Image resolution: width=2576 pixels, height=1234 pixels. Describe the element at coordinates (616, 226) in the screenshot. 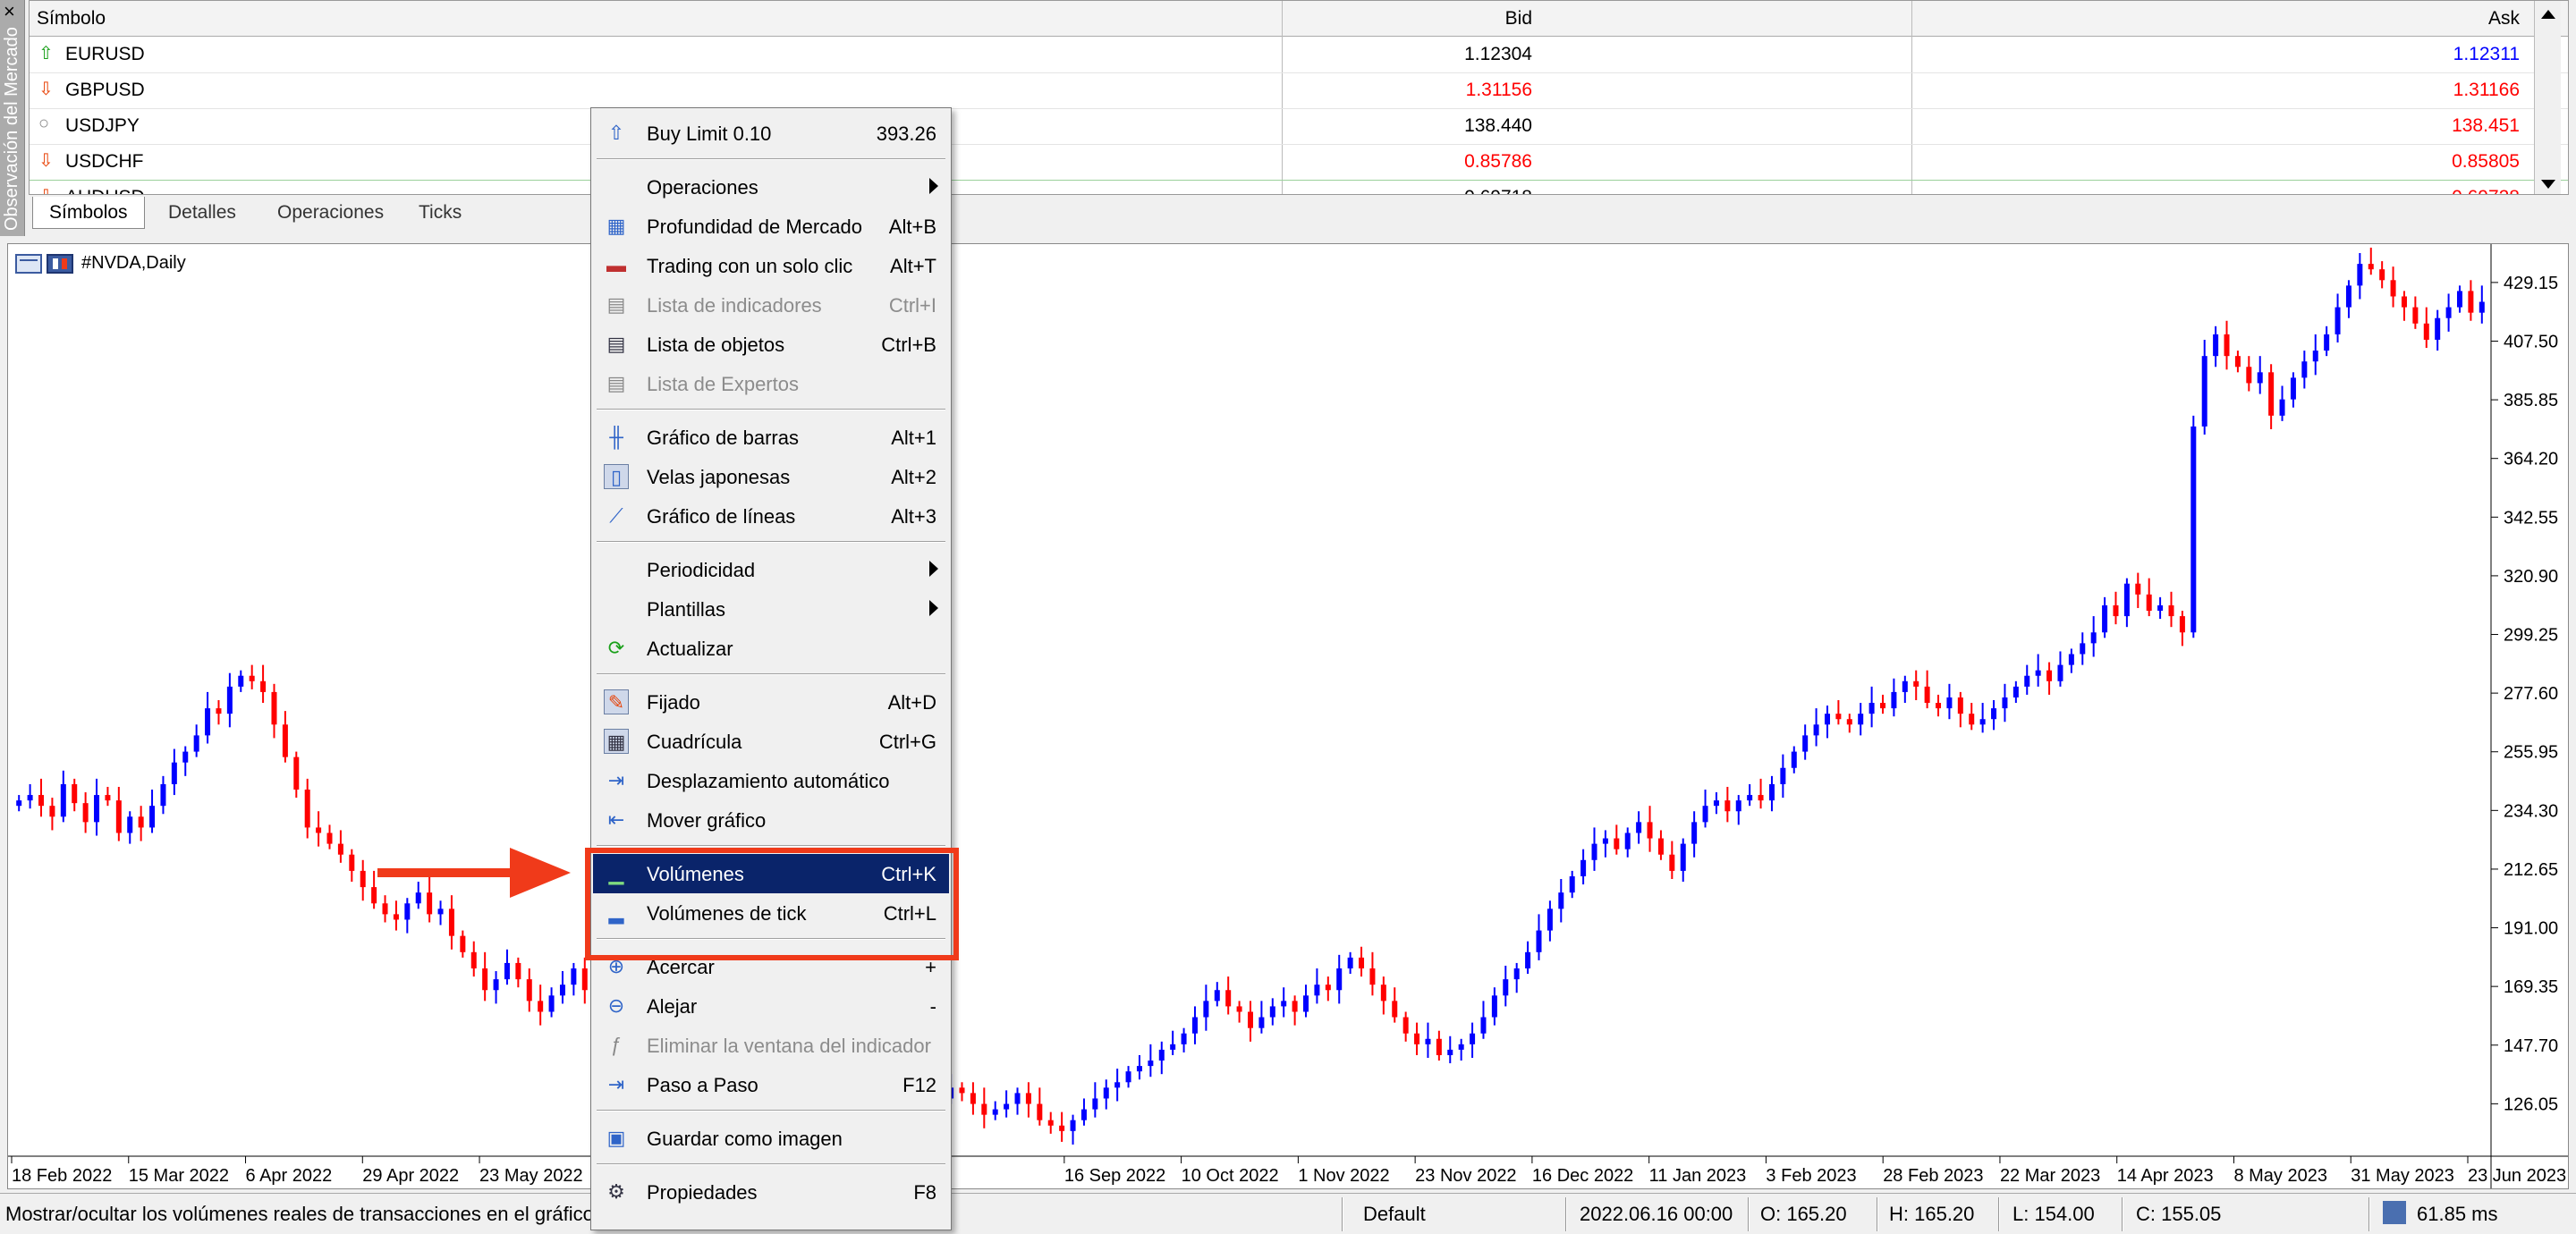

I see `market-depth-icon: ▦` at that location.